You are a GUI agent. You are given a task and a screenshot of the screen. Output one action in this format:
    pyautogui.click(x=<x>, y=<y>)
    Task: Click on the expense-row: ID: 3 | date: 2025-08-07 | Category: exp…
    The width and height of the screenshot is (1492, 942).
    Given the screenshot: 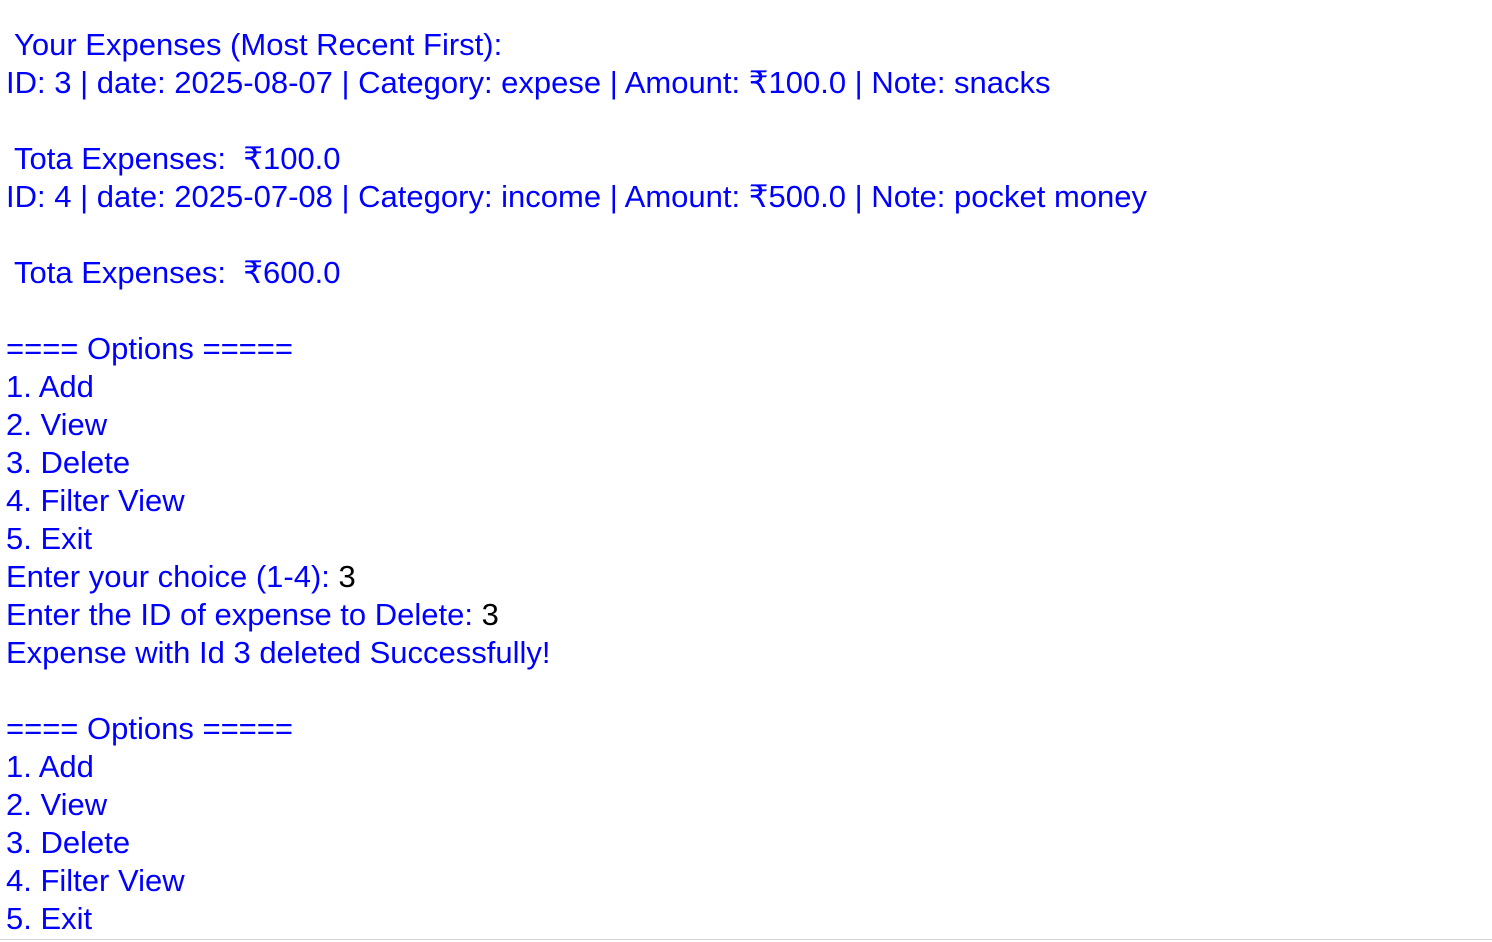 What is the action you would take?
    pyautogui.click(x=528, y=82)
    